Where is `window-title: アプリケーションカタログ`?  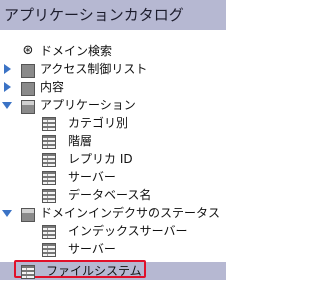
window-title: アプリケーションカタログ is located at coordinates (113, 15).